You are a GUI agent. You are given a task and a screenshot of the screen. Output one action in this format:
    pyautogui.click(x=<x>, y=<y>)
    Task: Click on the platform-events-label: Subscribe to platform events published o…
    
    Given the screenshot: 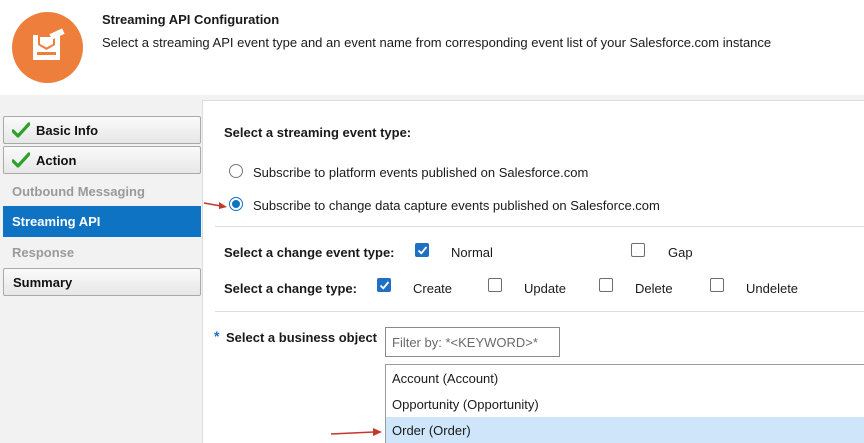 What is the action you would take?
    pyautogui.click(x=420, y=172)
    